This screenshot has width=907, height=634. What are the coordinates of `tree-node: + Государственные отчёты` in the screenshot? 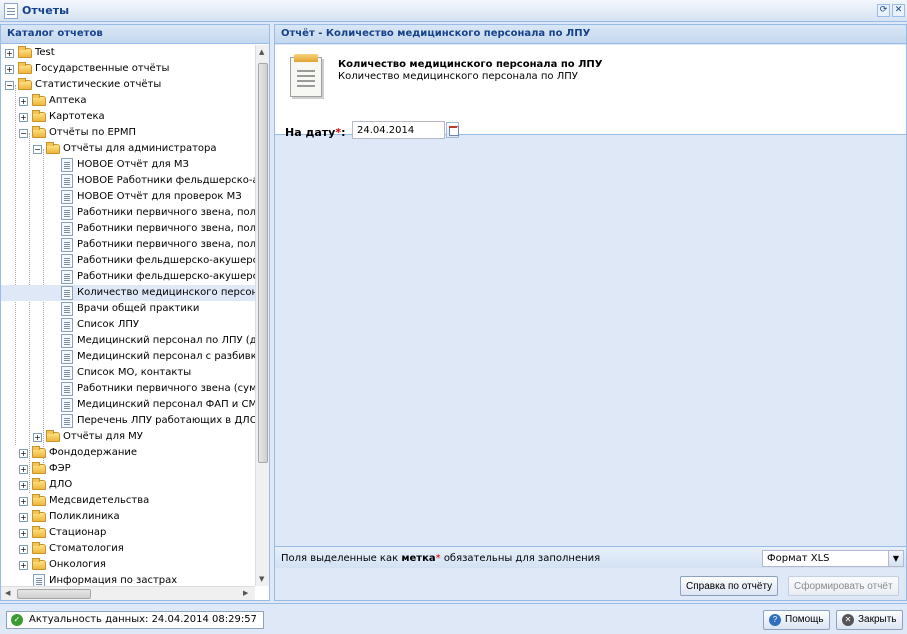 It's located at (128, 69).